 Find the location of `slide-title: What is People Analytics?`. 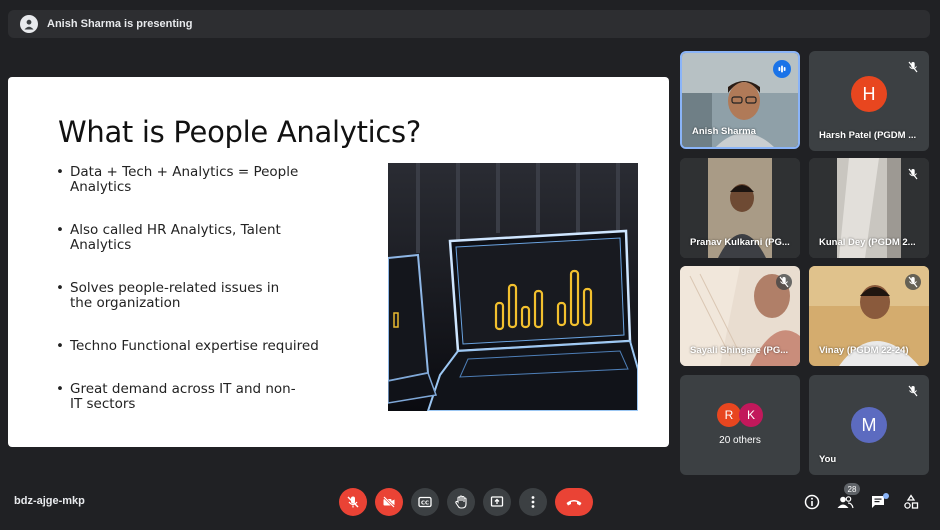

slide-title: What is People Analytics? is located at coordinates (239, 132).